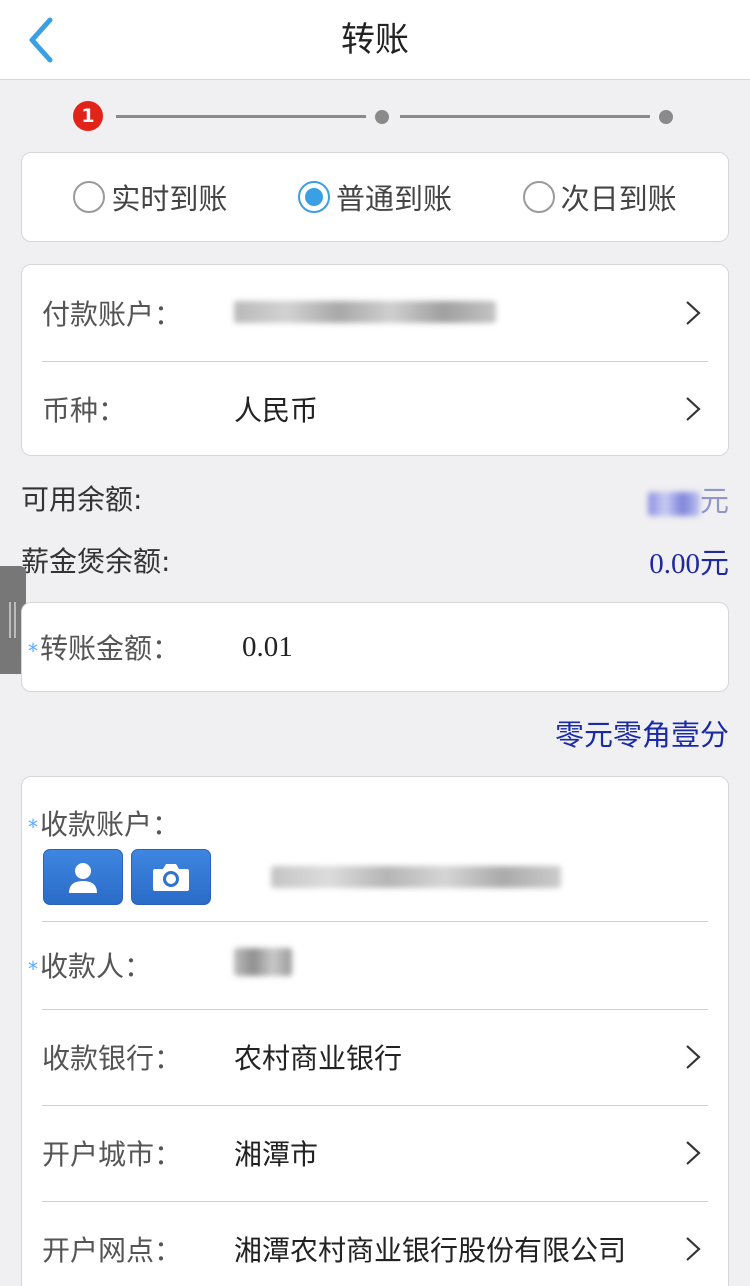  I want to click on salary-balance-row: 薪金煲余额: 0.00元, so click(375, 560).